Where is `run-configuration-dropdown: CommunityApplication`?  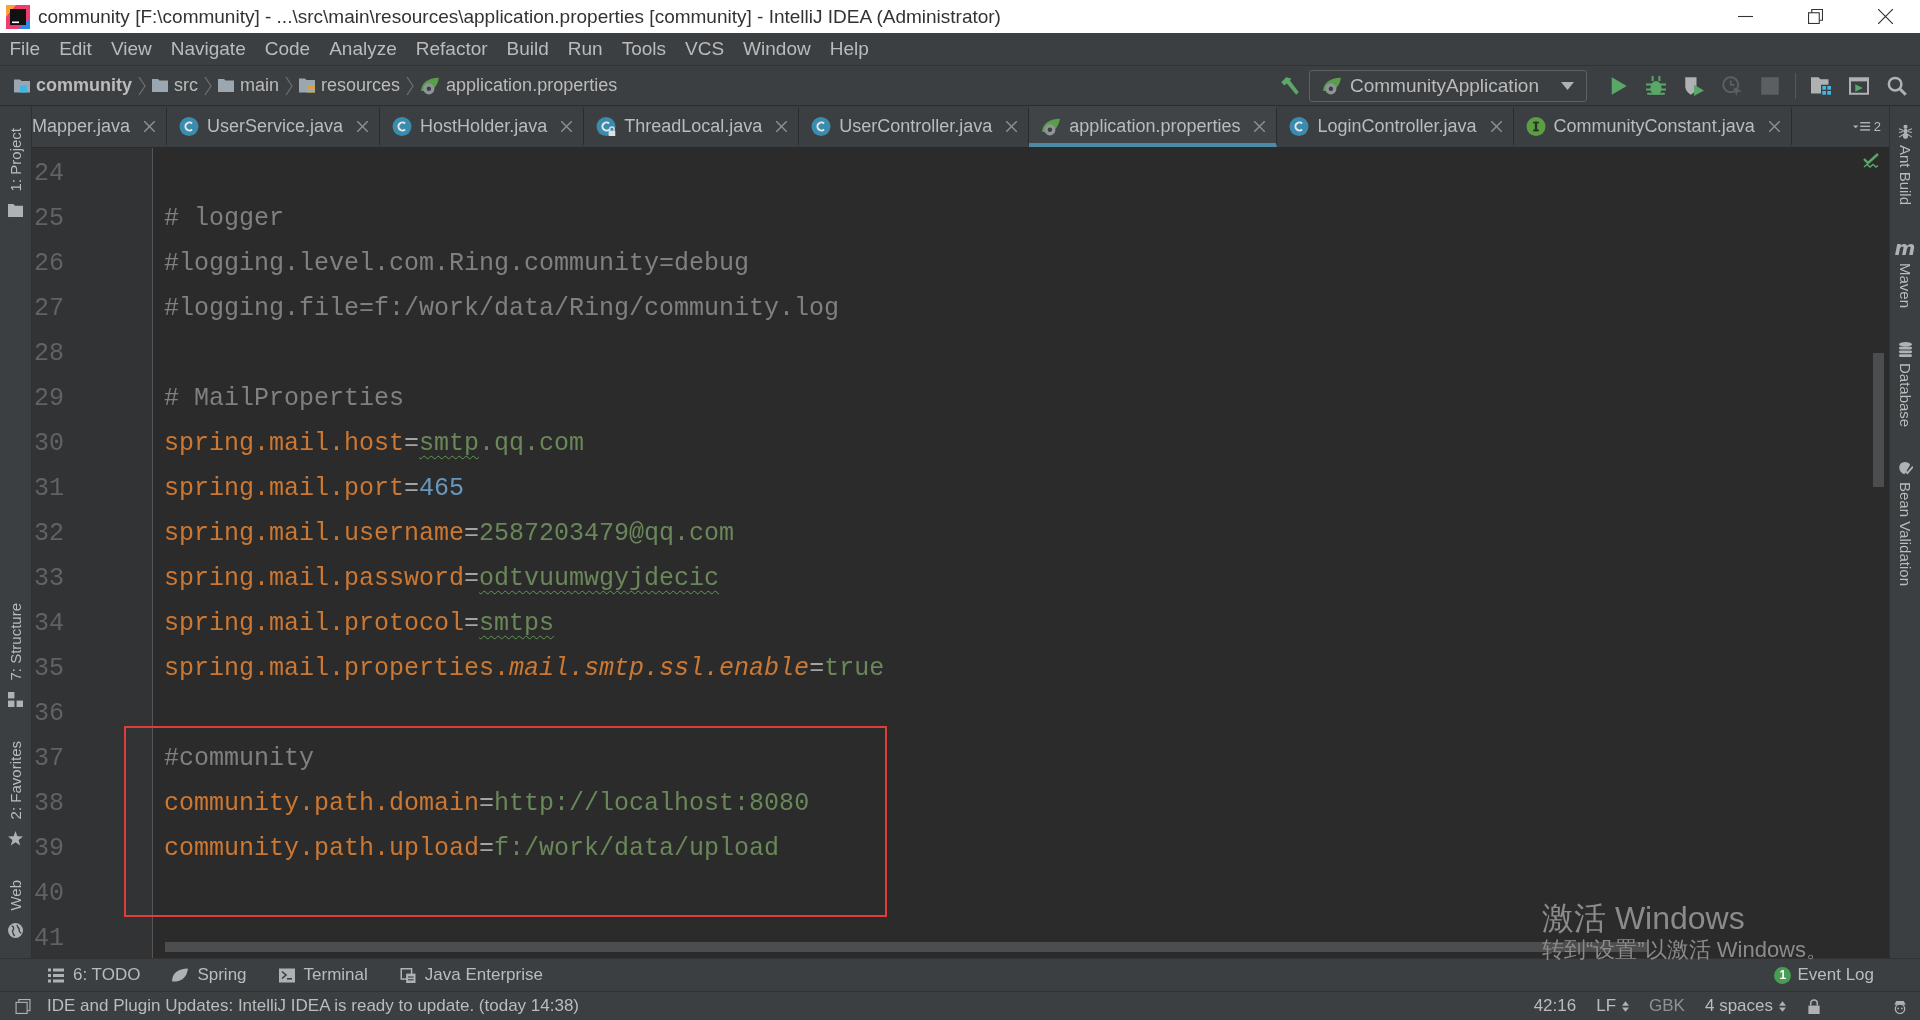
run-configuration-dropdown: CommunityApplication is located at coordinates (1447, 85).